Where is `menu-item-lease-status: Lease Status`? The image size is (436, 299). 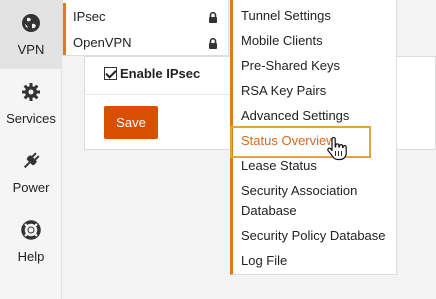 menu-item-lease-status: Lease Status is located at coordinates (315, 166).